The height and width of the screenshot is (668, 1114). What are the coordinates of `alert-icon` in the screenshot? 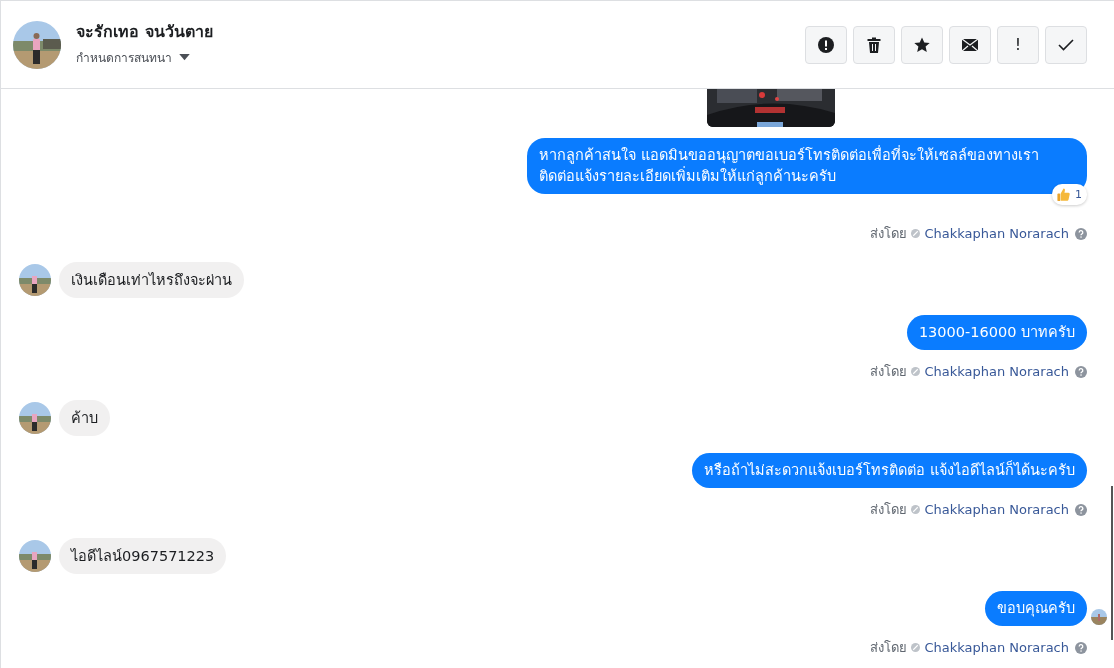 It's located at (826, 44).